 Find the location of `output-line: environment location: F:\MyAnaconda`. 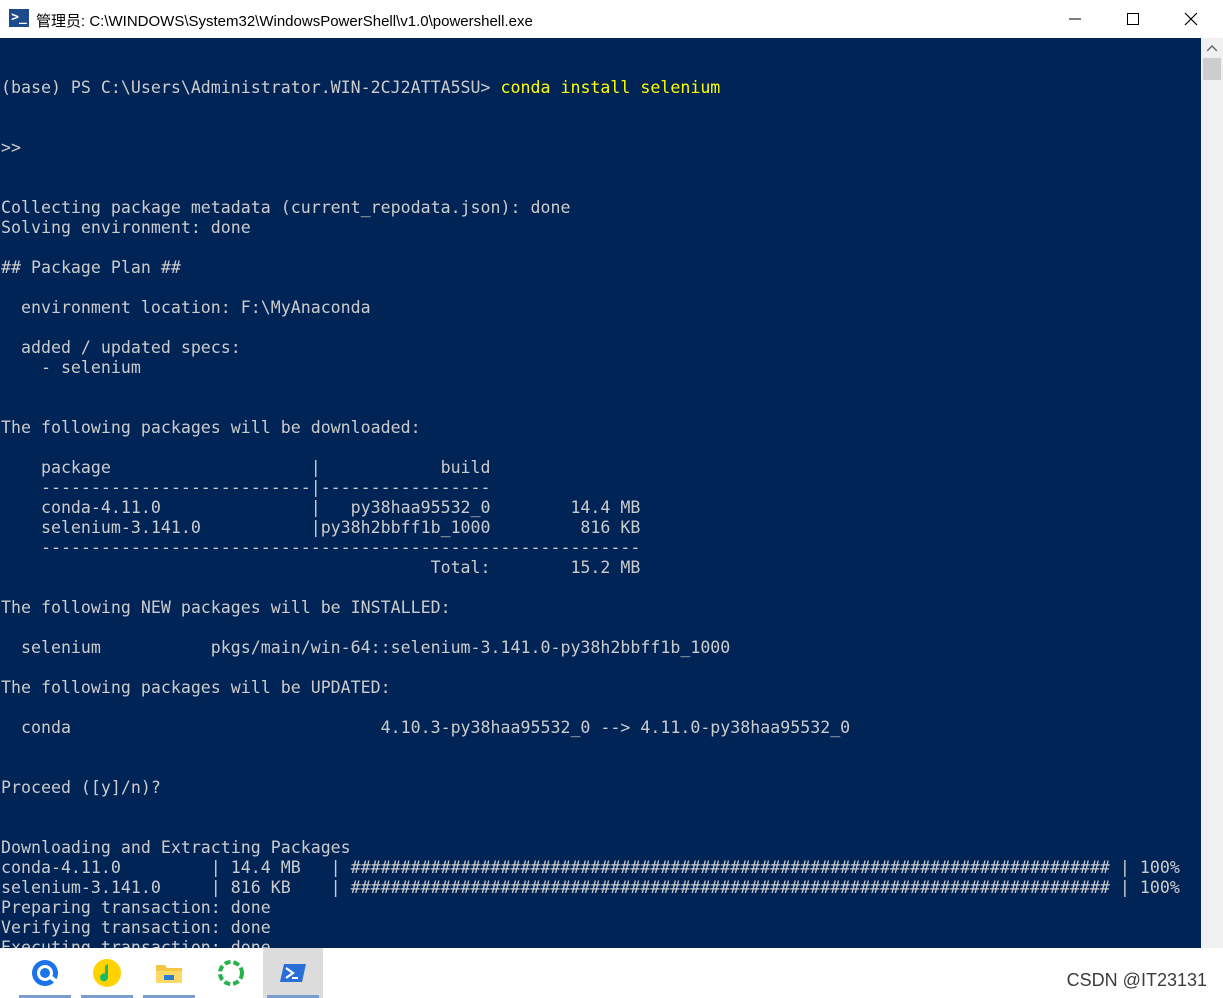

output-line: environment location: F:\MyAnaconda is located at coordinates (186, 307).